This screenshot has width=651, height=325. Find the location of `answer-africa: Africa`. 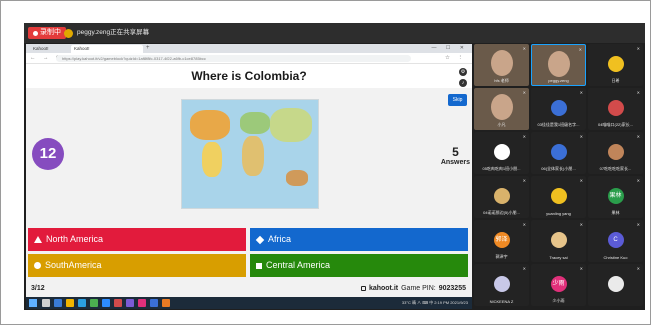

answer-africa: Africa is located at coordinates (359, 239).